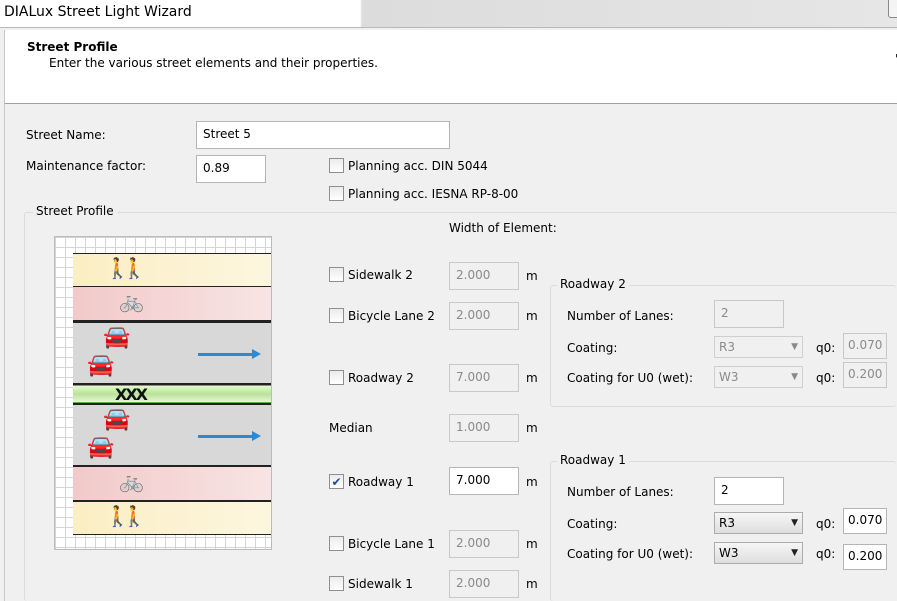 The width and height of the screenshot is (897, 601). Describe the element at coordinates (433, 194) in the screenshot. I see `iesna-label: Planning acc. IESNA RP-8-00` at that location.